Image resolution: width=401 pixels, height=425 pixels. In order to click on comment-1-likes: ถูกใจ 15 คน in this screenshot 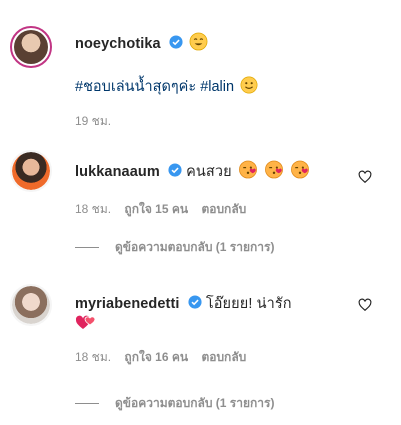, I will do `click(156, 209)`.